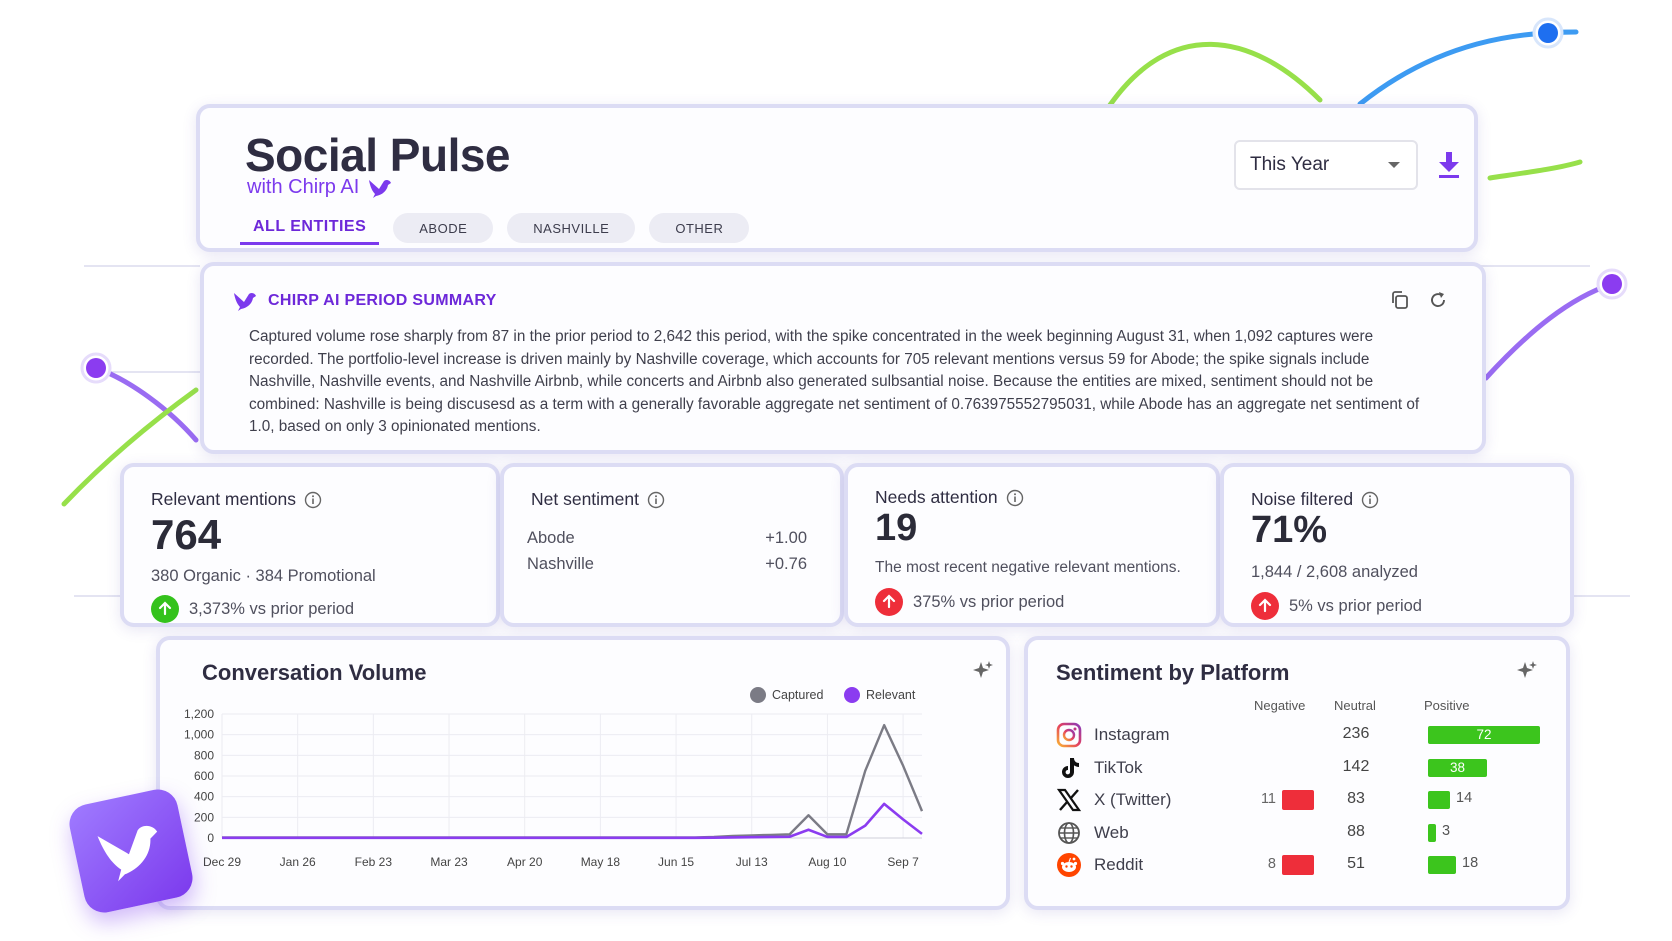 Image resolution: width=1672 pixels, height=941 pixels. Describe the element at coordinates (1527, 671) in the screenshot. I see `sparkle-icon` at that location.